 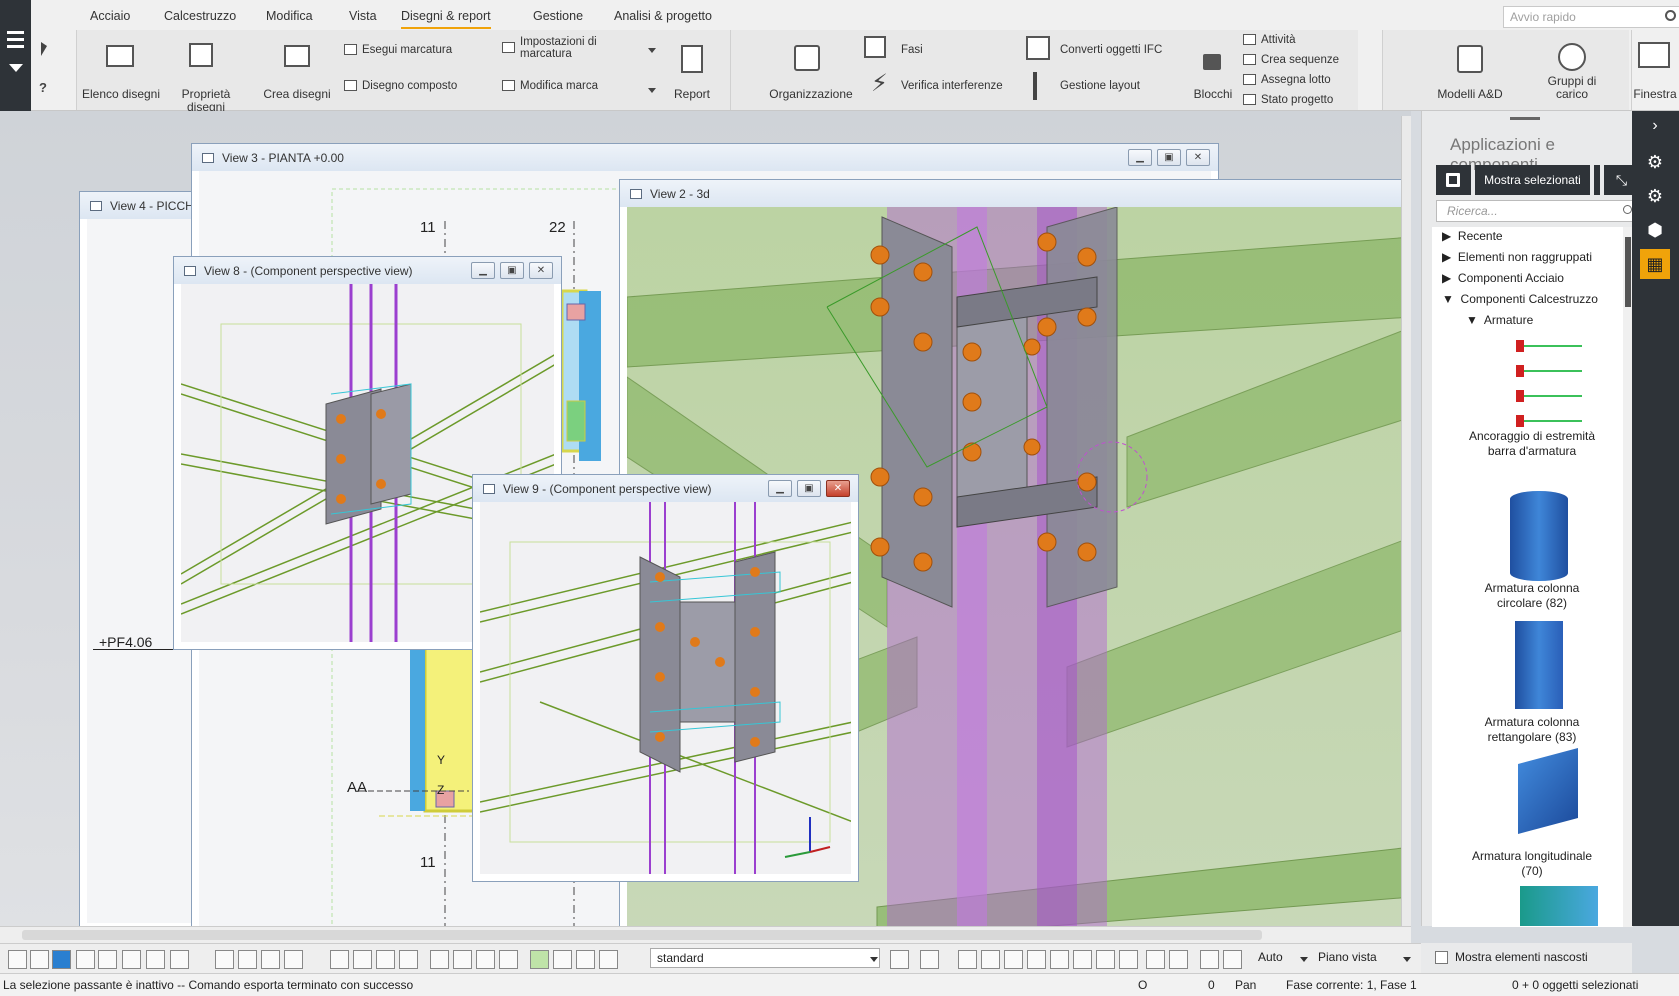 What do you see at coordinates (1178, 959) in the screenshot?
I see `snap-arrow-icon` at bounding box center [1178, 959].